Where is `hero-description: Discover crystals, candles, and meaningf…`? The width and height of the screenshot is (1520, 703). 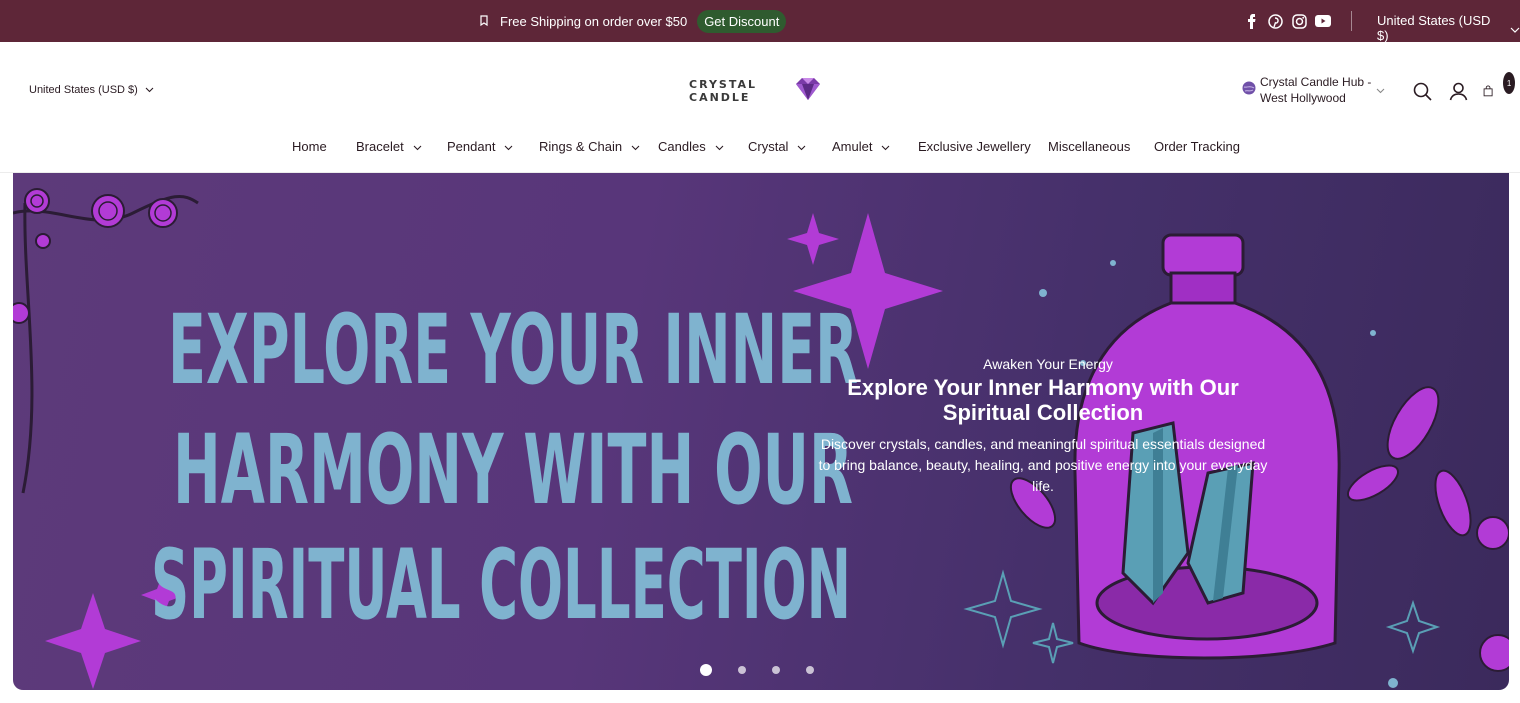
hero-description: Discover crystals, candles, and meaningf… is located at coordinates (1043, 465).